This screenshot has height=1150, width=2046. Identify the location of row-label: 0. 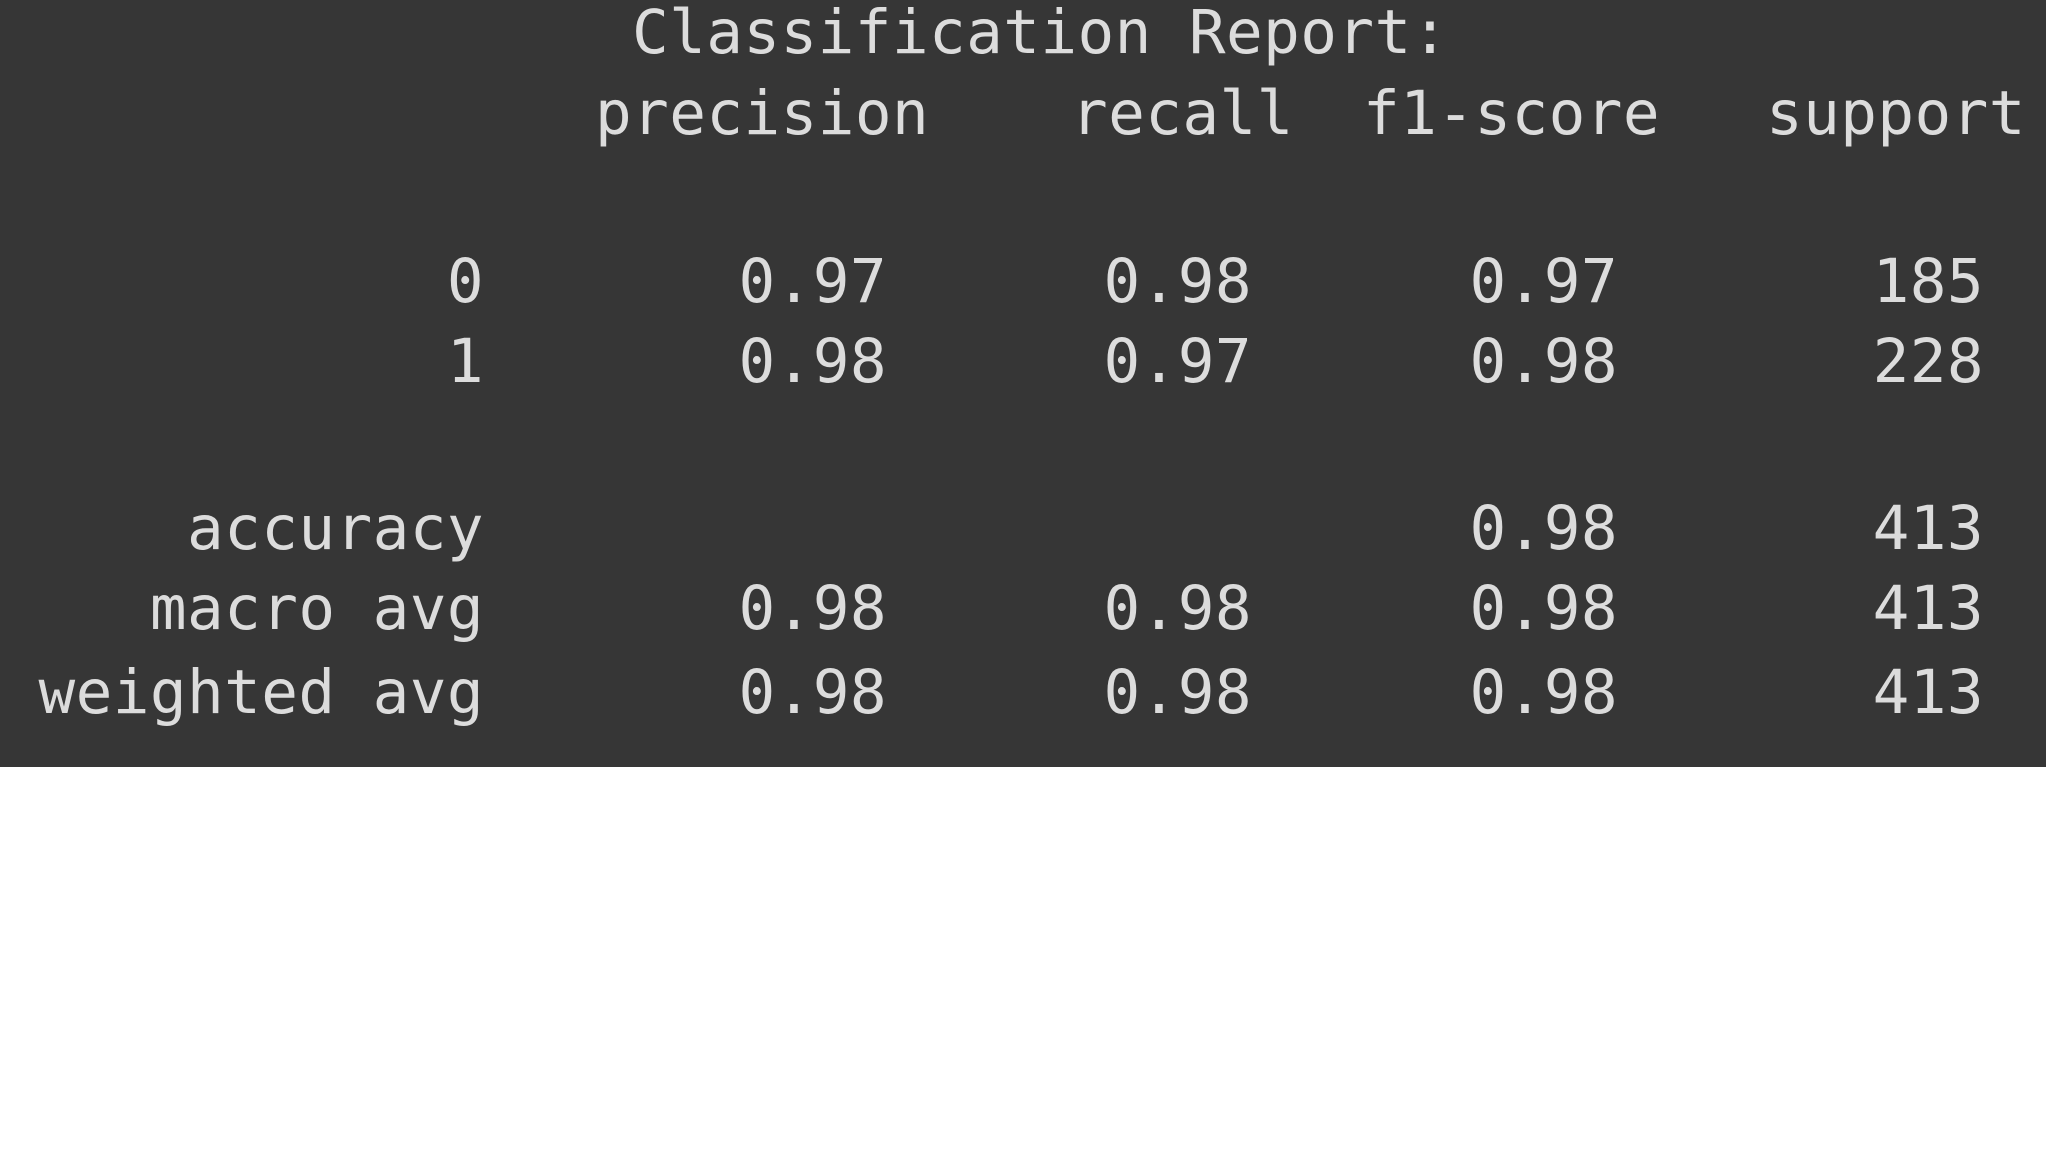
(465, 281).